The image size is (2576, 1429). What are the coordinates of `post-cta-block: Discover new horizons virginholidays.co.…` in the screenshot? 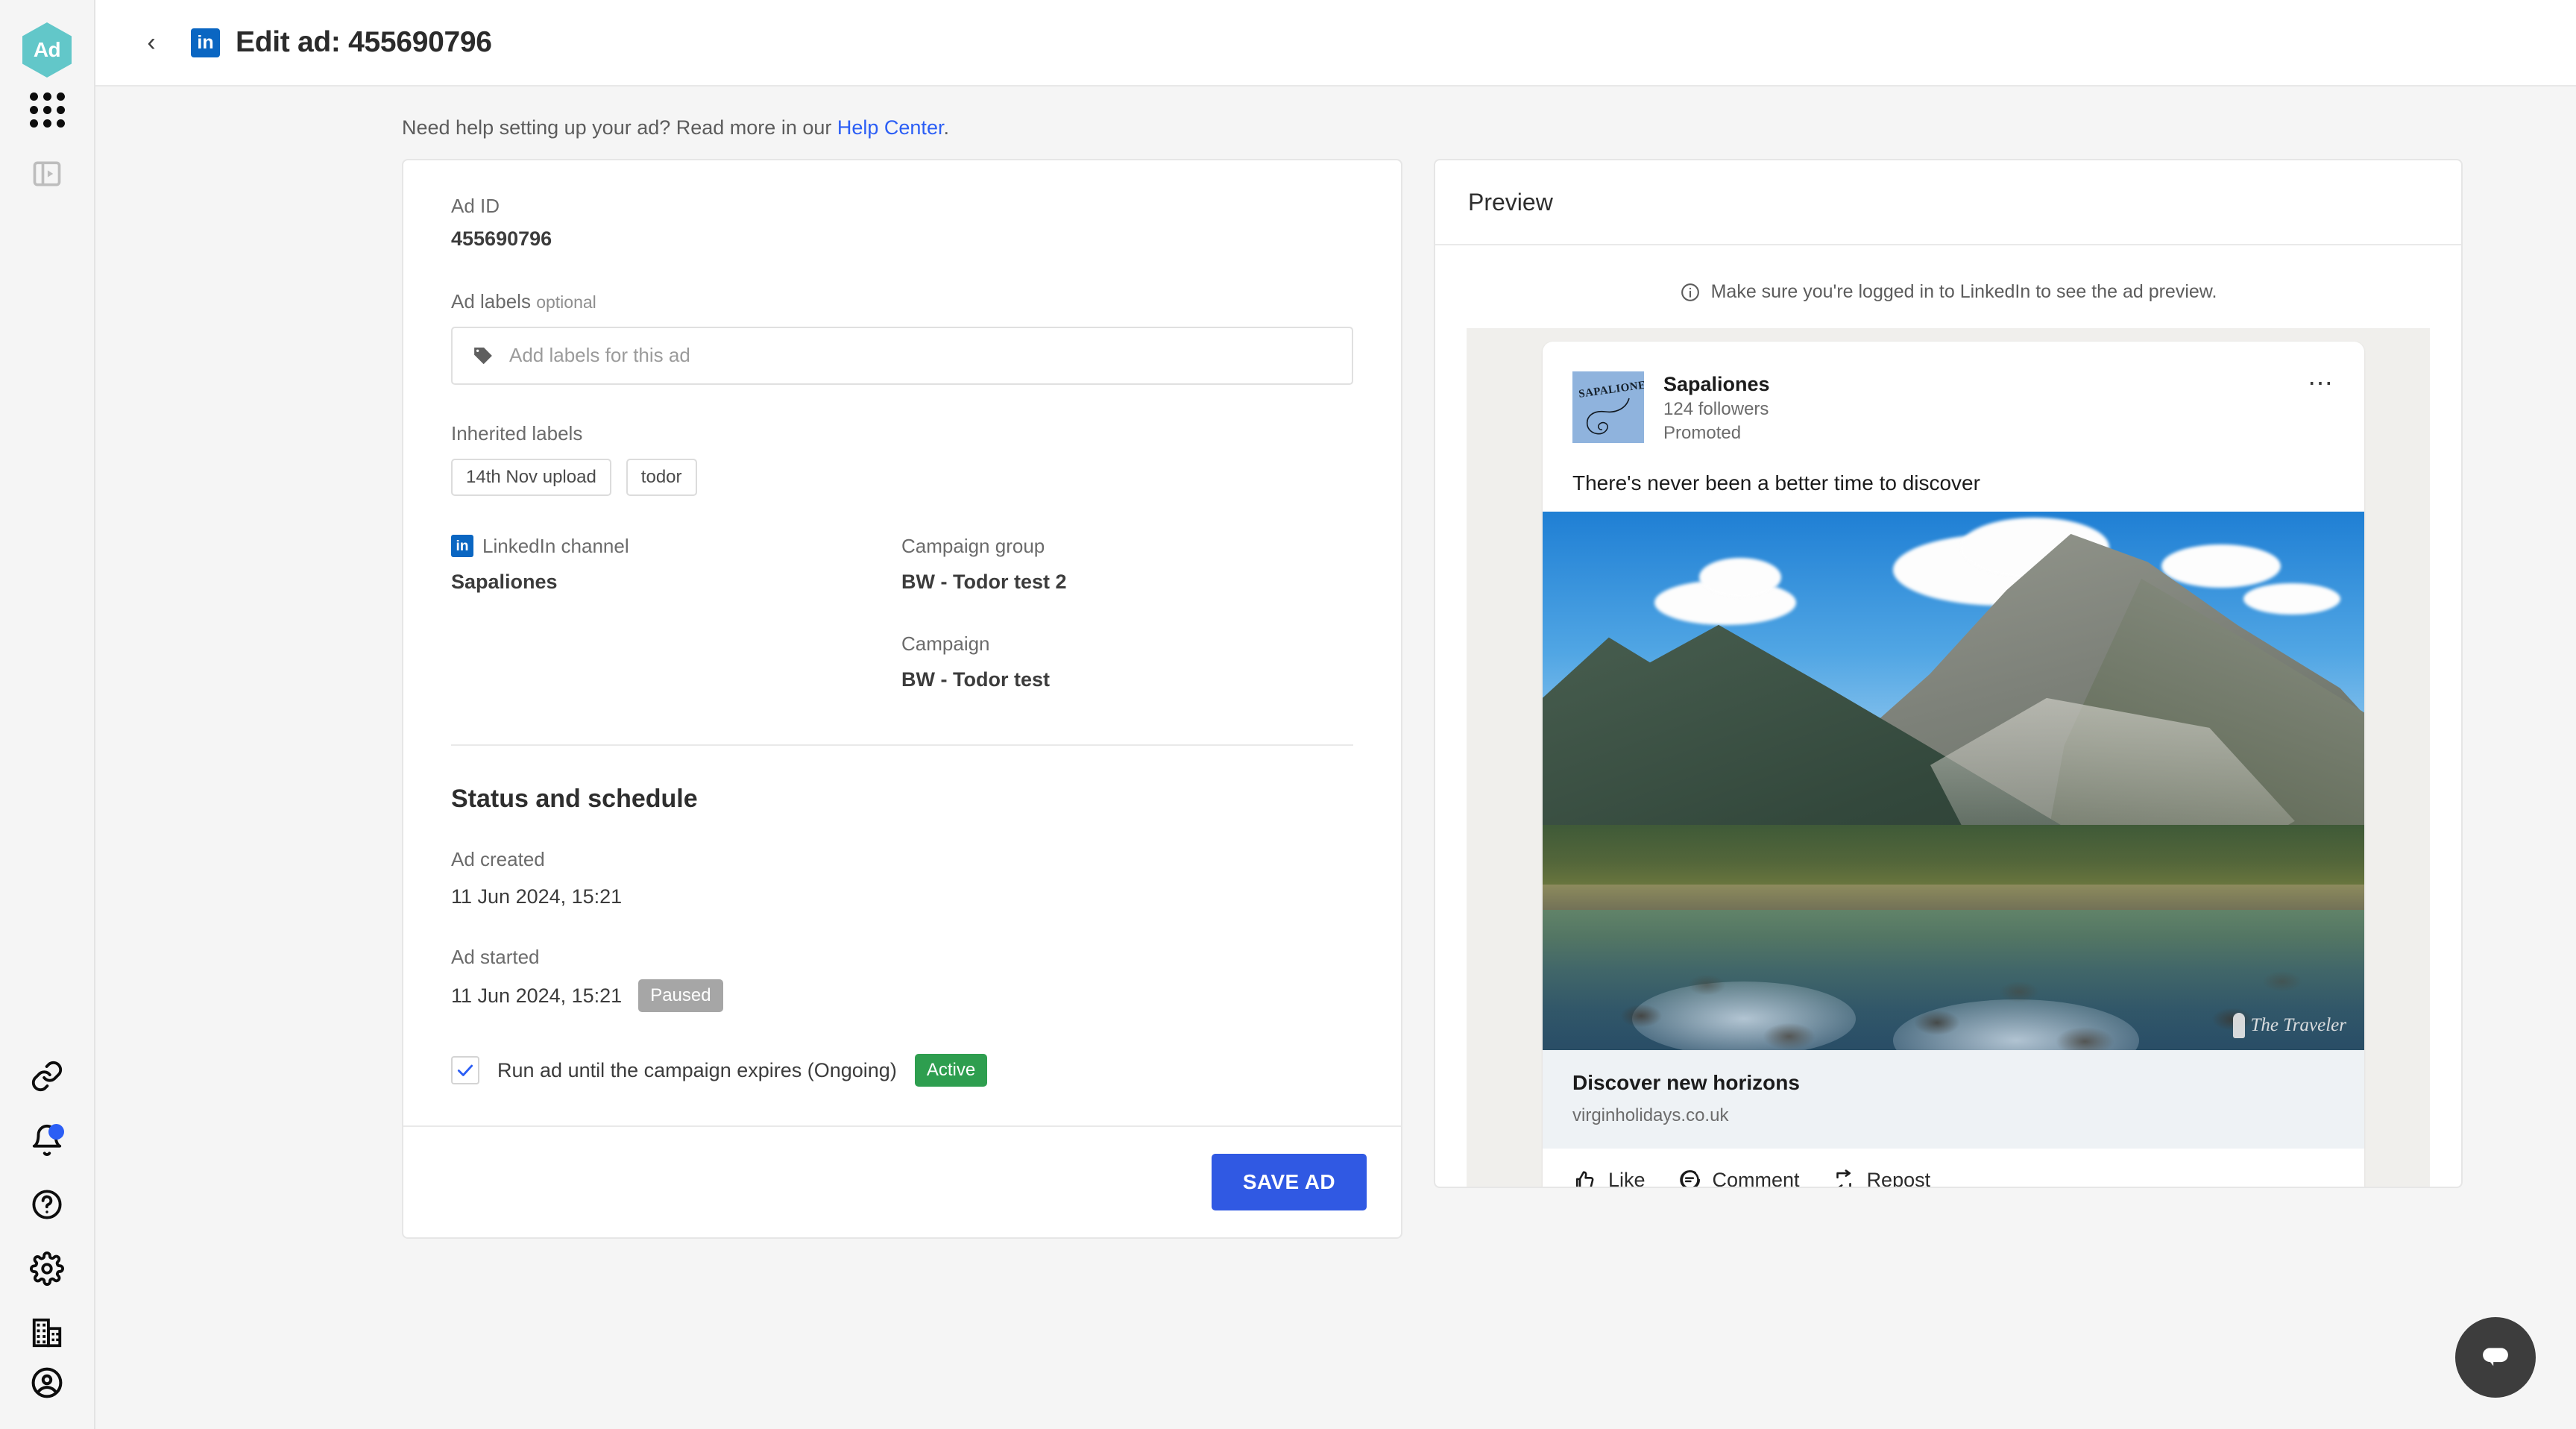 It's located at (1953, 1099).